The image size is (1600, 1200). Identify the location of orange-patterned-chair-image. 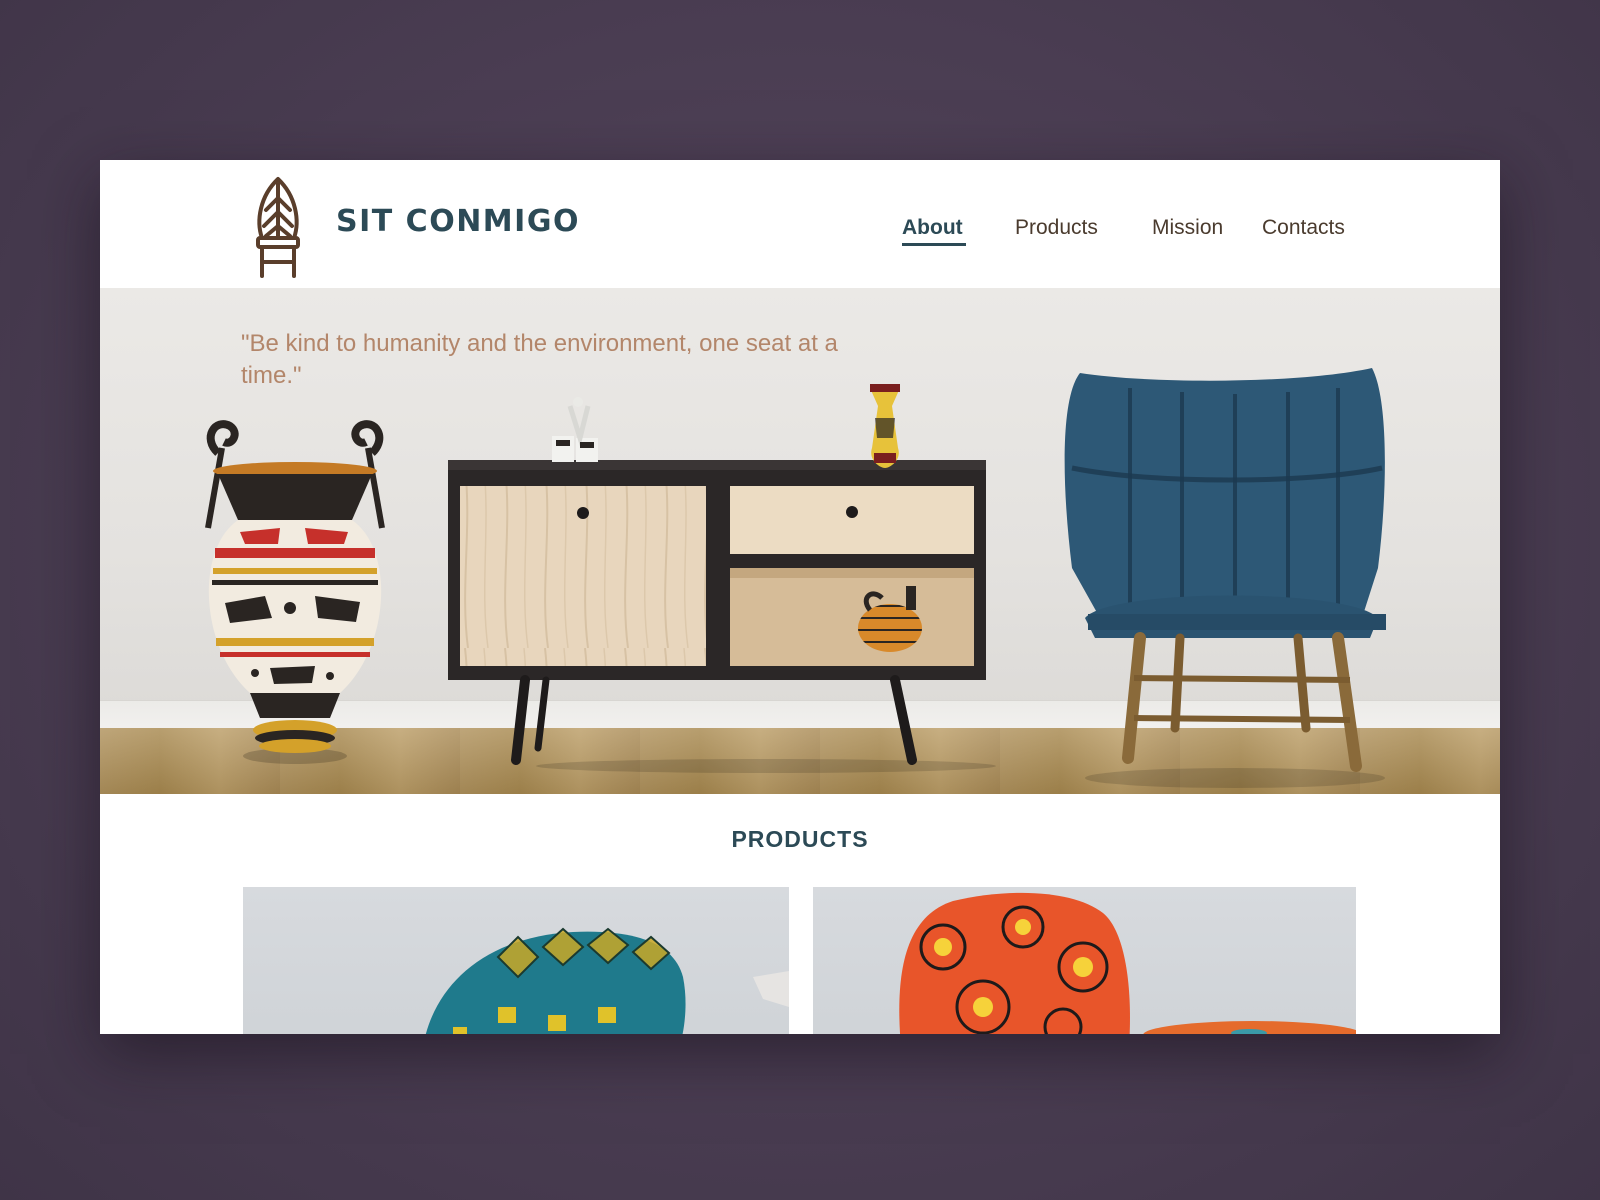
(1127, 963).